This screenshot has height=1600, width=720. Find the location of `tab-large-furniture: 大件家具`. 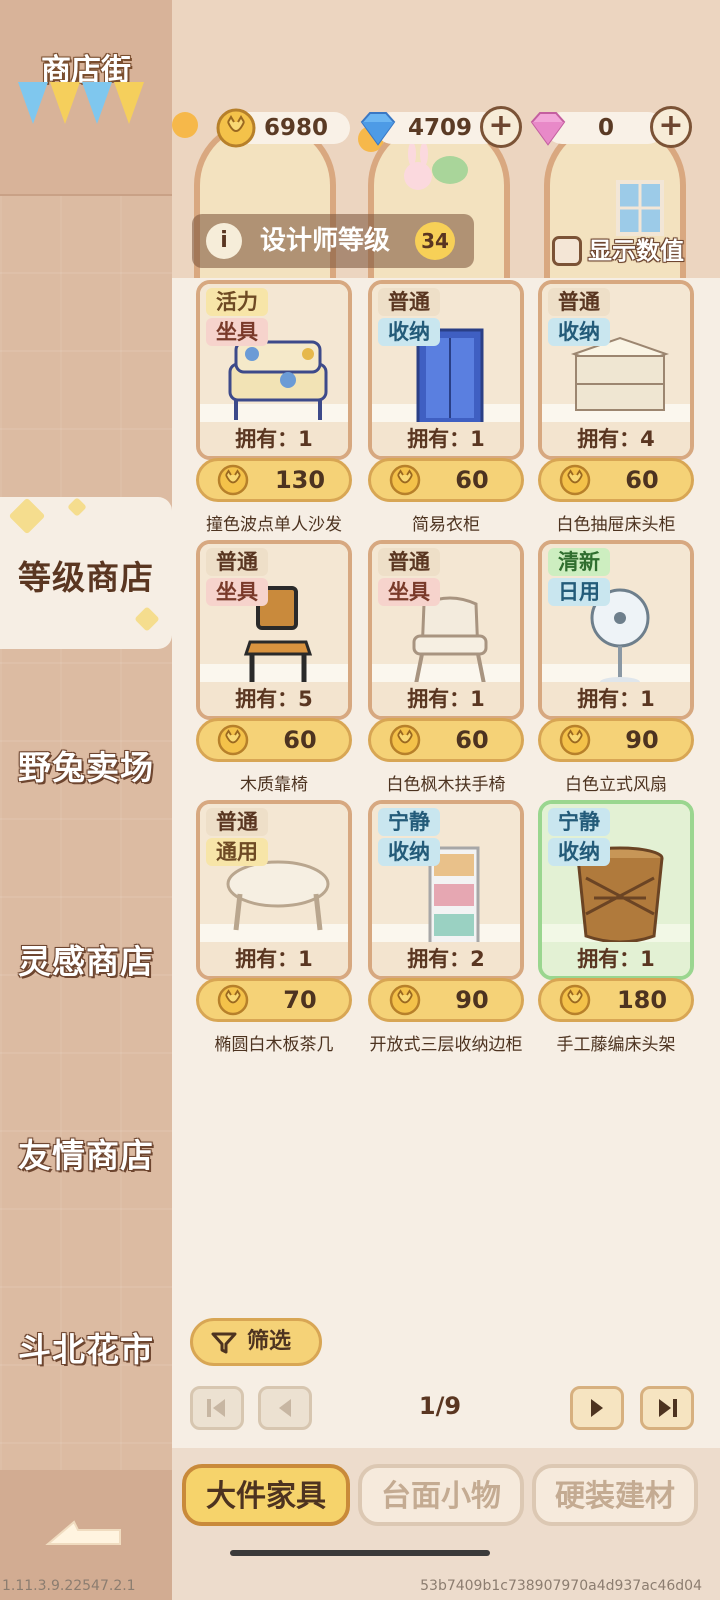

tab-large-furniture: 大件家具 is located at coordinates (266, 1495).